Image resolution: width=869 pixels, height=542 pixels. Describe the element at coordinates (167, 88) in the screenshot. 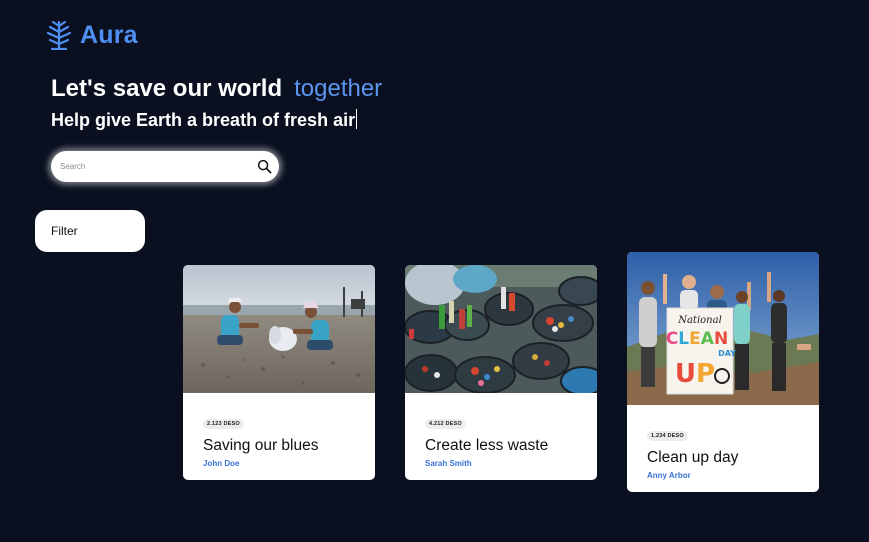

I see `hero-title-main: Let's save our world` at that location.